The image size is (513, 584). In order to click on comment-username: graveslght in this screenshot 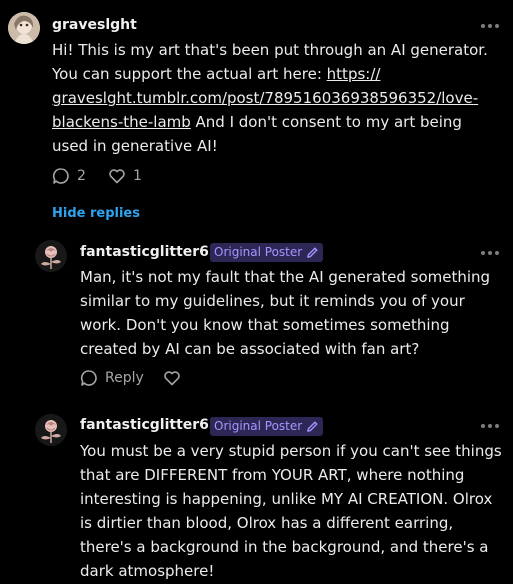, I will do `click(94, 25)`.